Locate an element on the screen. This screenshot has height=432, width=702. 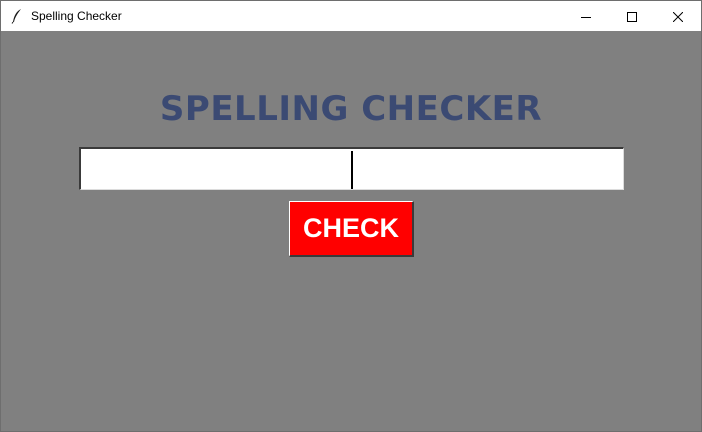
text-caret is located at coordinates (352, 170).